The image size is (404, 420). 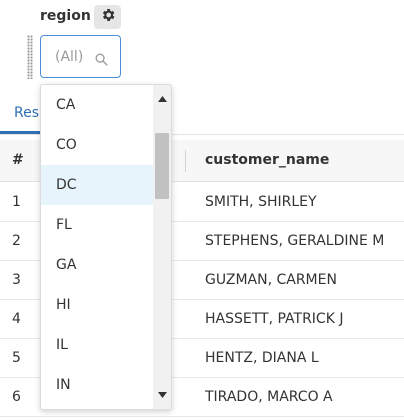 I want to click on search-icon, so click(x=101, y=60).